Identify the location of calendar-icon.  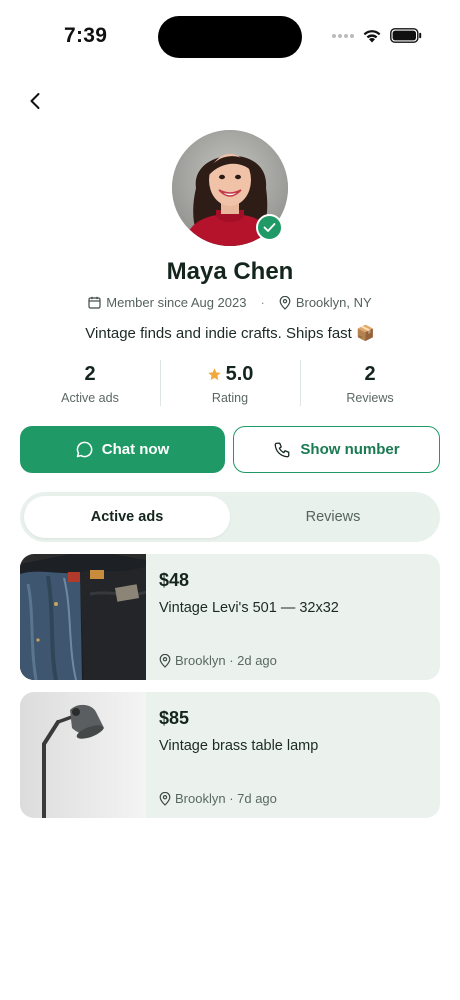
(94, 302).